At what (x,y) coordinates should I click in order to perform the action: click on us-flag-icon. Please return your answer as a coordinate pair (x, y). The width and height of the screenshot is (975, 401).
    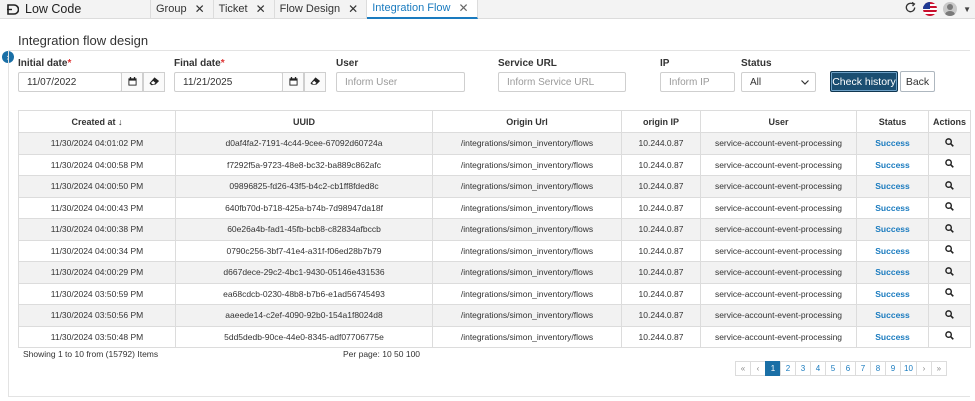
    Looking at the image, I should click on (930, 9).